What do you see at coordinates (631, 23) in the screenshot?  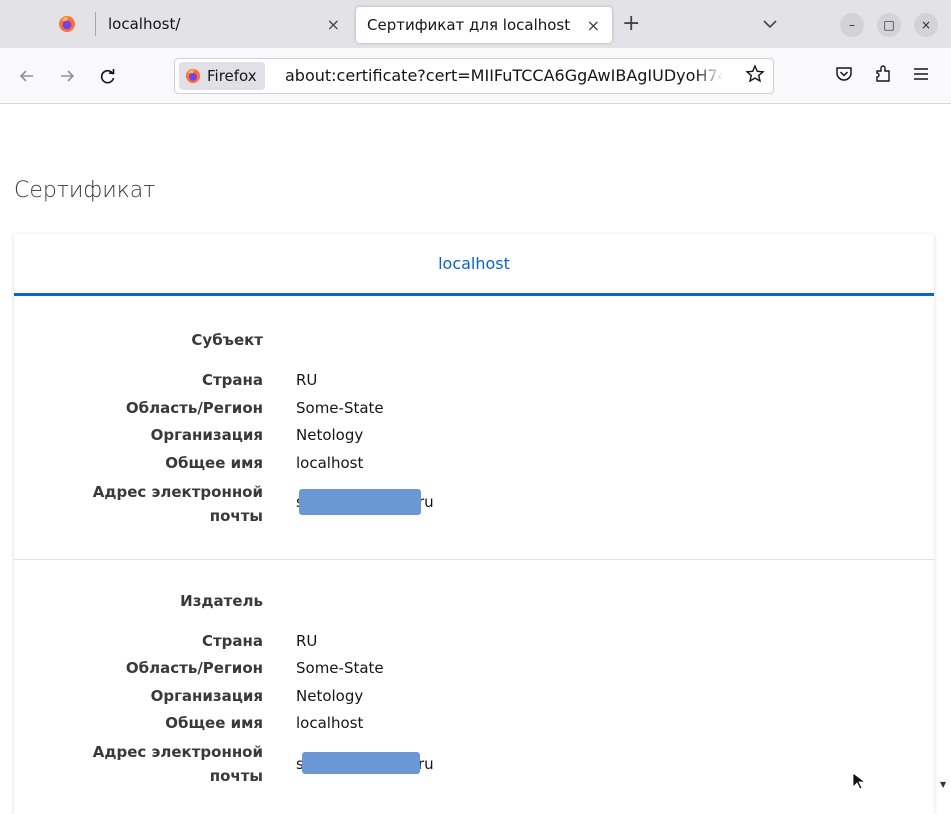 I see `new-tab-button: +` at bounding box center [631, 23].